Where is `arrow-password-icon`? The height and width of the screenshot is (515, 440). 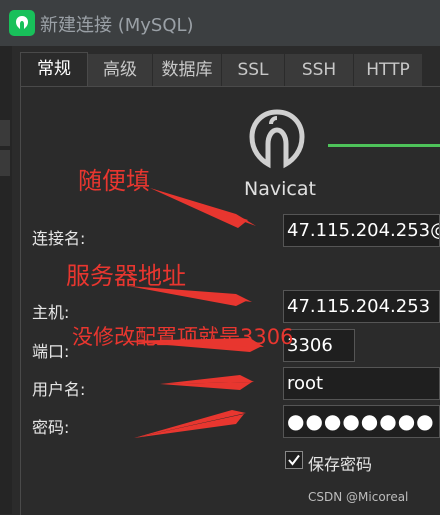 arrow-password-icon is located at coordinates (189, 426).